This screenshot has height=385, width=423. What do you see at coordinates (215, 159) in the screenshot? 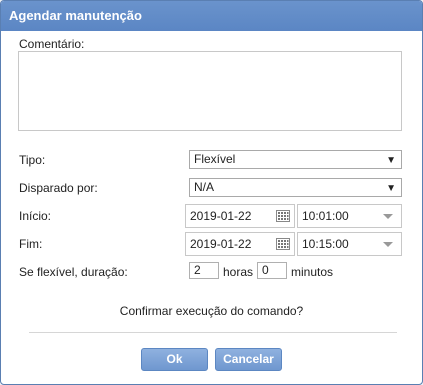
I see `type-select-value: Flexível` at bounding box center [215, 159].